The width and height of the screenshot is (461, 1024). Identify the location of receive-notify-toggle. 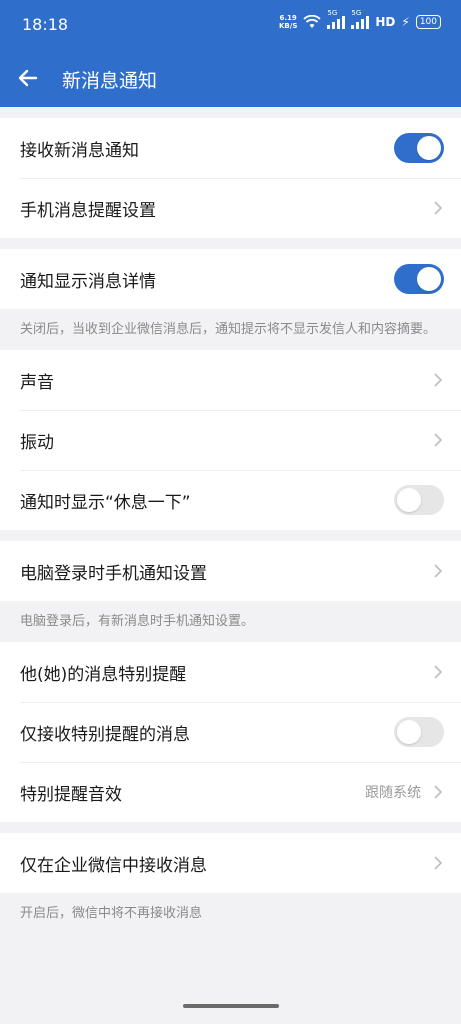
(419, 148).